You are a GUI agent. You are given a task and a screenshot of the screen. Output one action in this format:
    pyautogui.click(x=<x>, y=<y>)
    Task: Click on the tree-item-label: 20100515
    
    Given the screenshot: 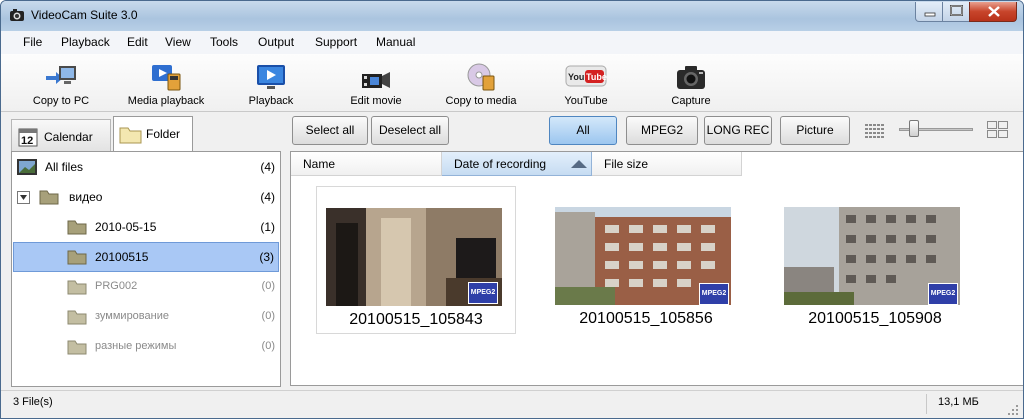 What is the action you would take?
    pyautogui.click(x=122, y=257)
    